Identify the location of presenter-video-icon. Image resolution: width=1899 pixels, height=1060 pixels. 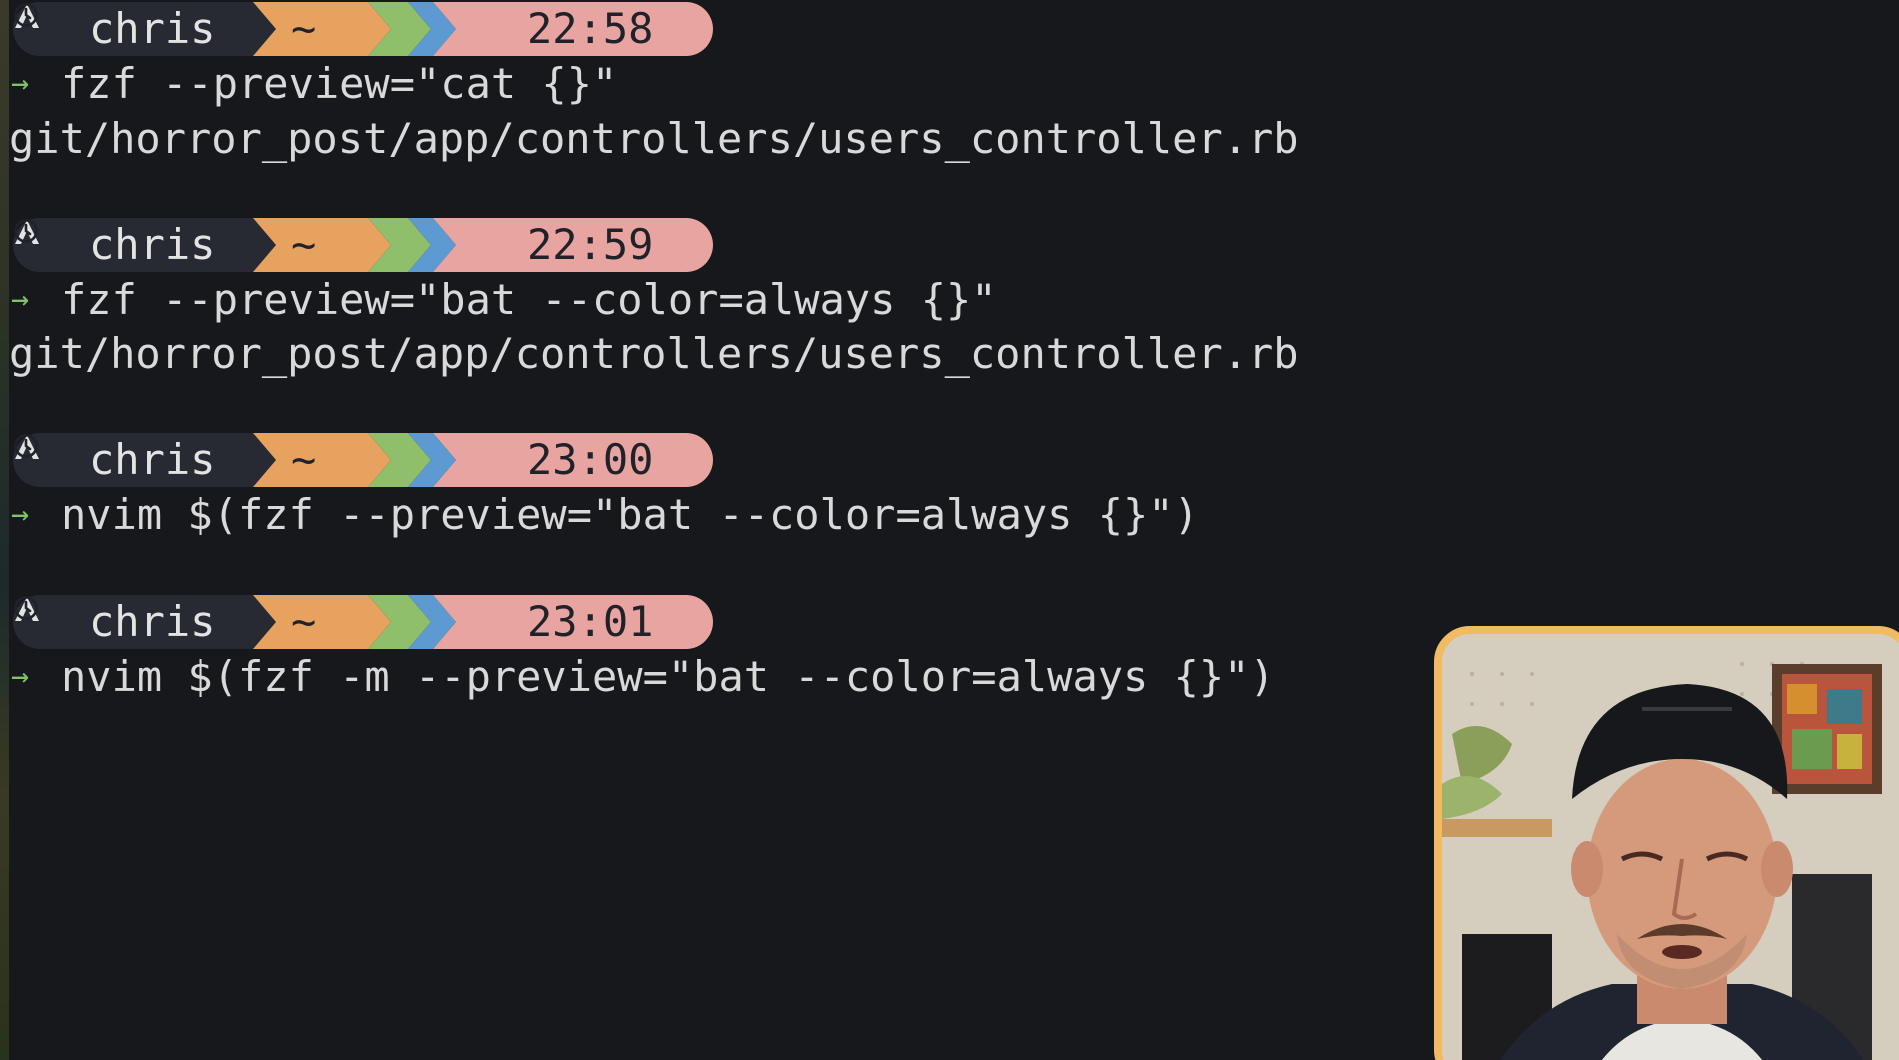
(1670, 847).